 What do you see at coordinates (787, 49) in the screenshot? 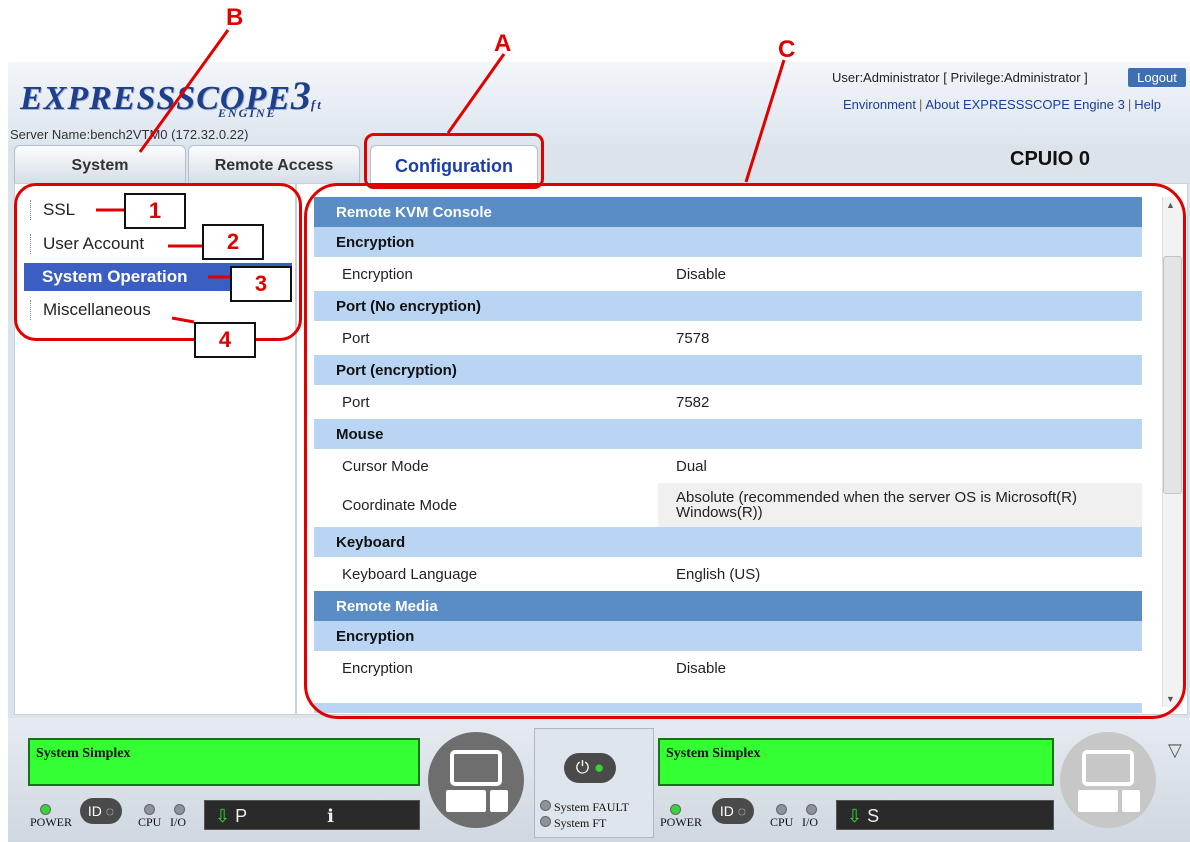
I see `annotation-letter-c: C` at bounding box center [787, 49].